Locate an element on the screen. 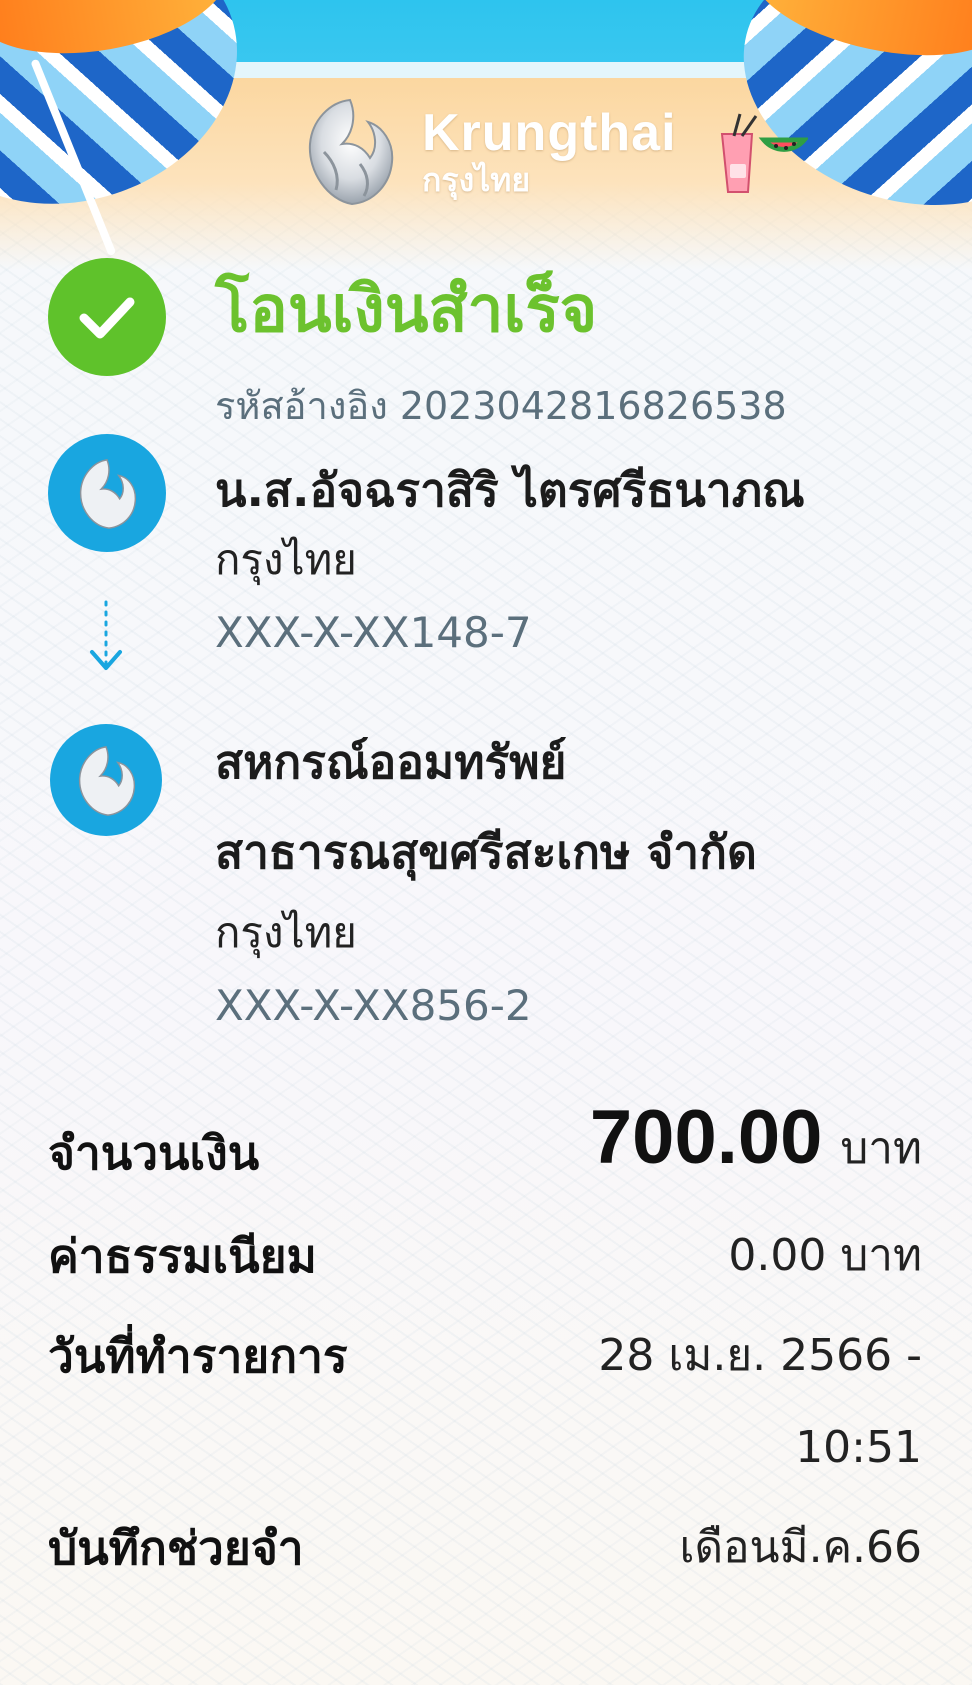  recipient-bank-logo-icon is located at coordinates (106, 780).